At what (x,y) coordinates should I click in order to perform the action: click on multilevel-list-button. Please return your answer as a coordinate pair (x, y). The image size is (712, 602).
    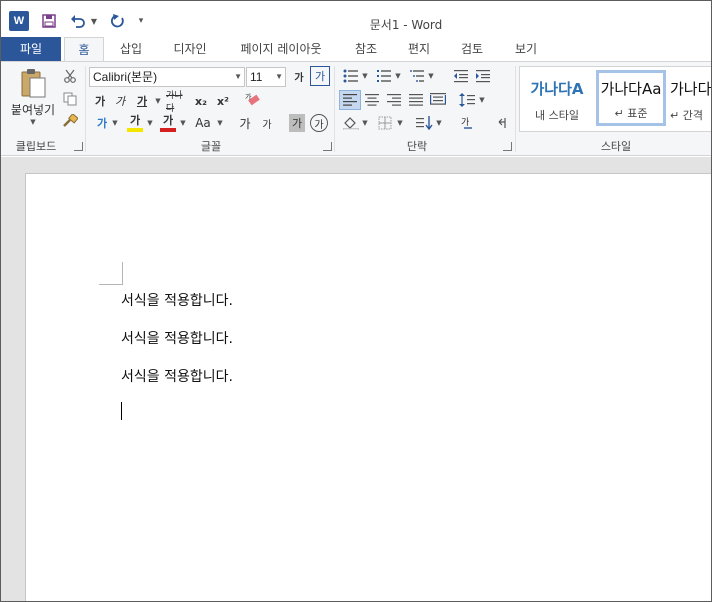
    Looking at the image, I should click on (417, 76).